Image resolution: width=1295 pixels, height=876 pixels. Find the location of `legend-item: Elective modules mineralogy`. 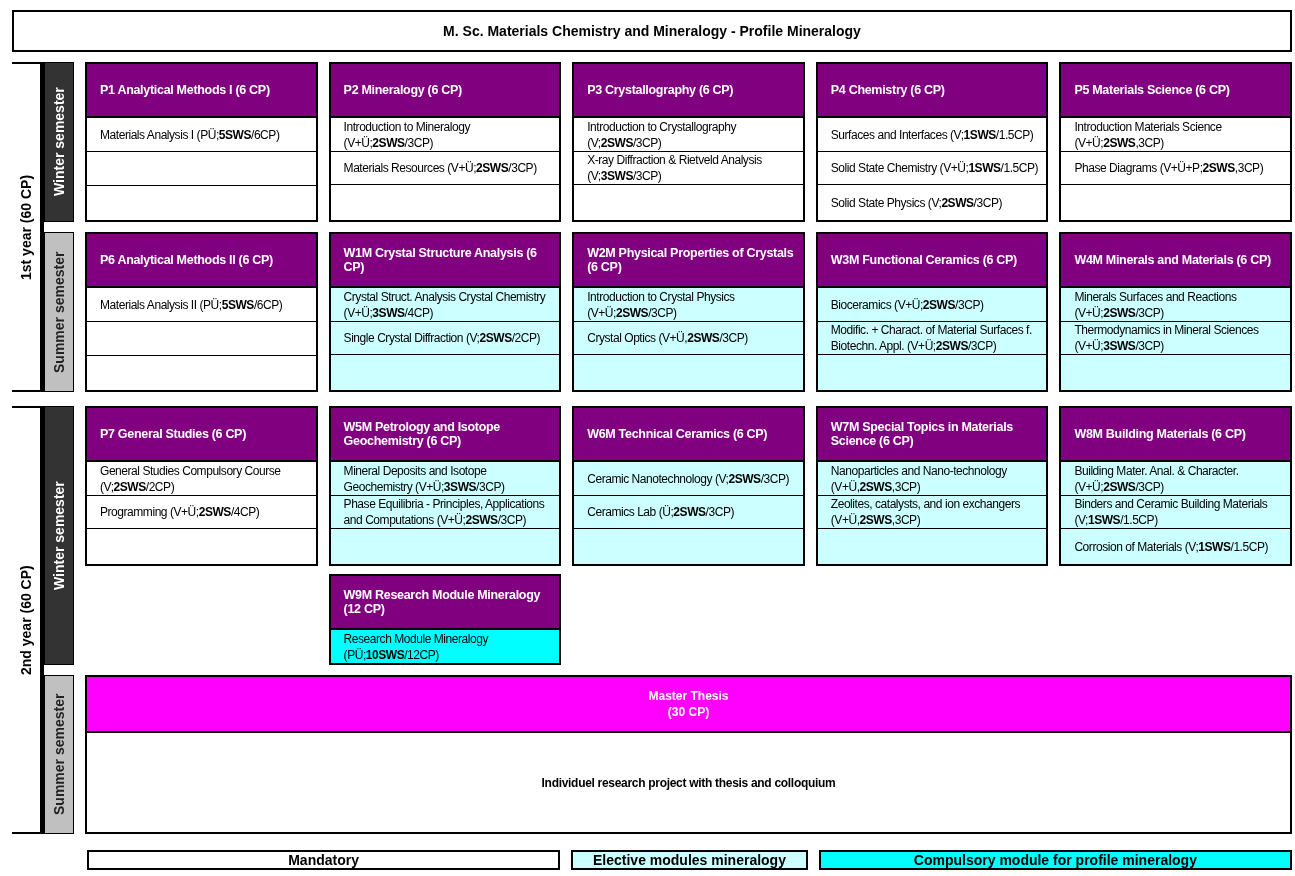

legend-item: Elective modules mineralogy is located at coordinates (689, 860).